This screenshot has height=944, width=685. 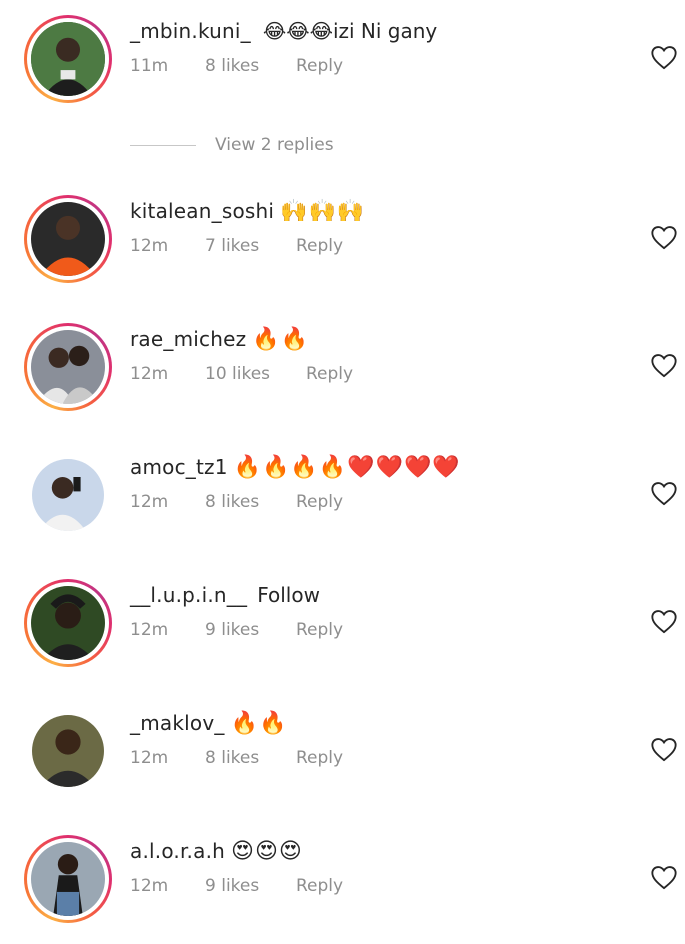 What do you see at coordinates (232, 246) in the screenshot?
I see `comment-likes: 7 likes` at bounding box center [232, 246].